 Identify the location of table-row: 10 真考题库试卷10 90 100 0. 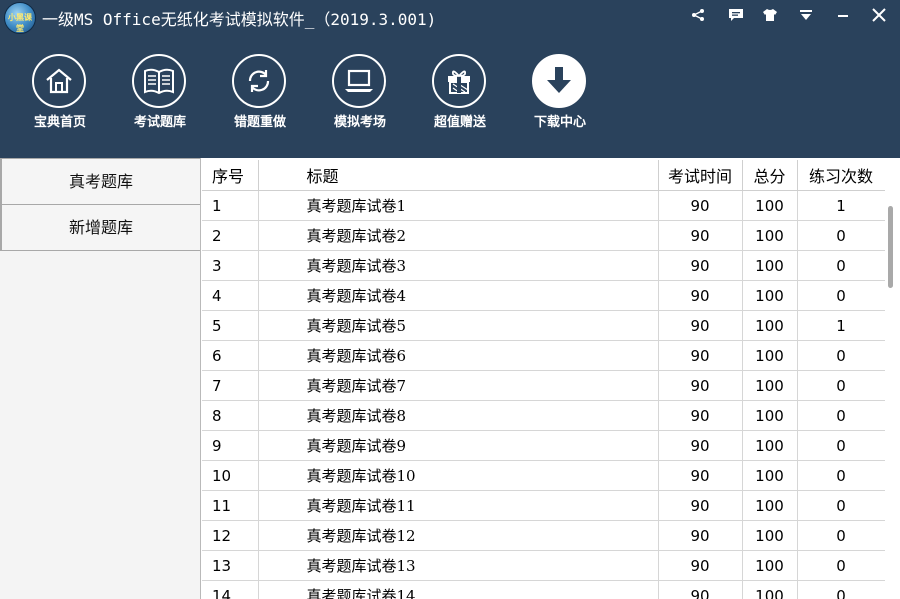
(543, 475).